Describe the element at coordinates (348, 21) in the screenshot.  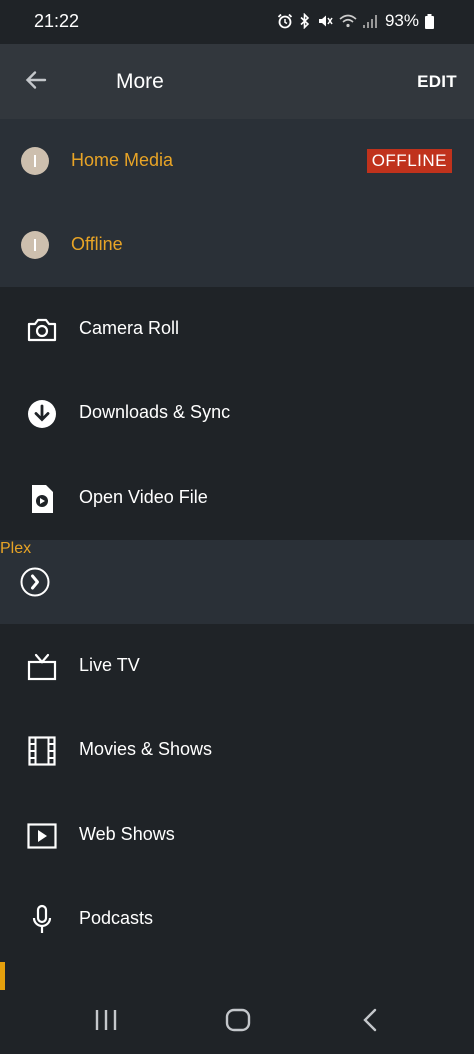
I see `wifi-icon` at that location.